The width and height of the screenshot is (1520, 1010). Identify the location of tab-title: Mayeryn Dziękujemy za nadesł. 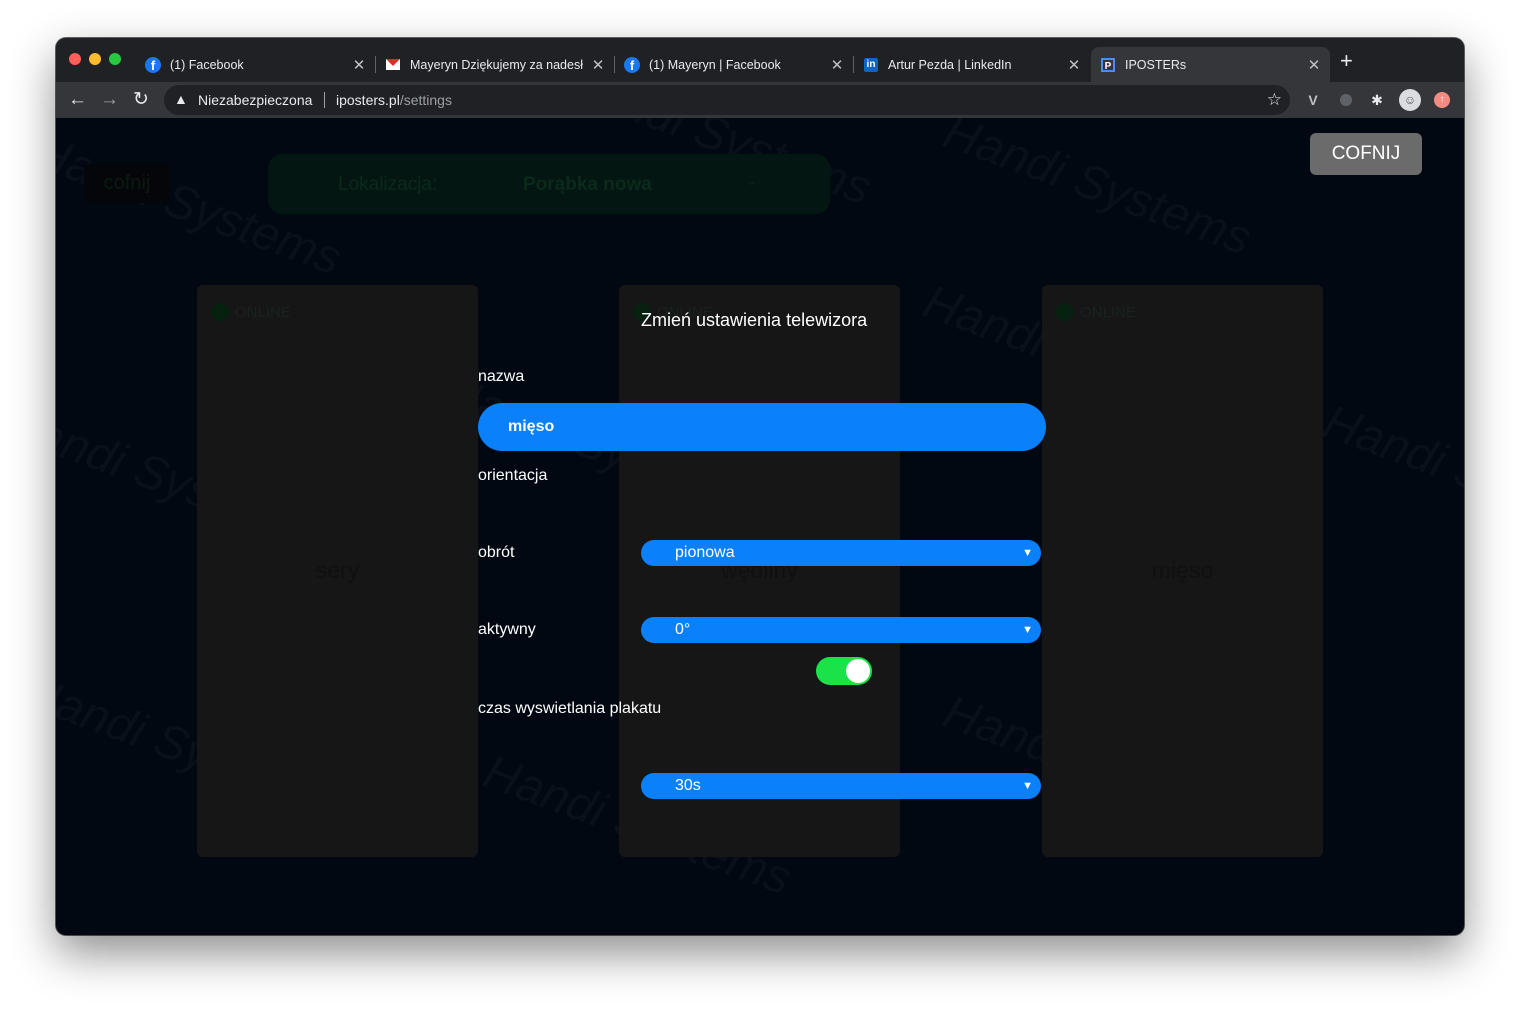
(496, 64).